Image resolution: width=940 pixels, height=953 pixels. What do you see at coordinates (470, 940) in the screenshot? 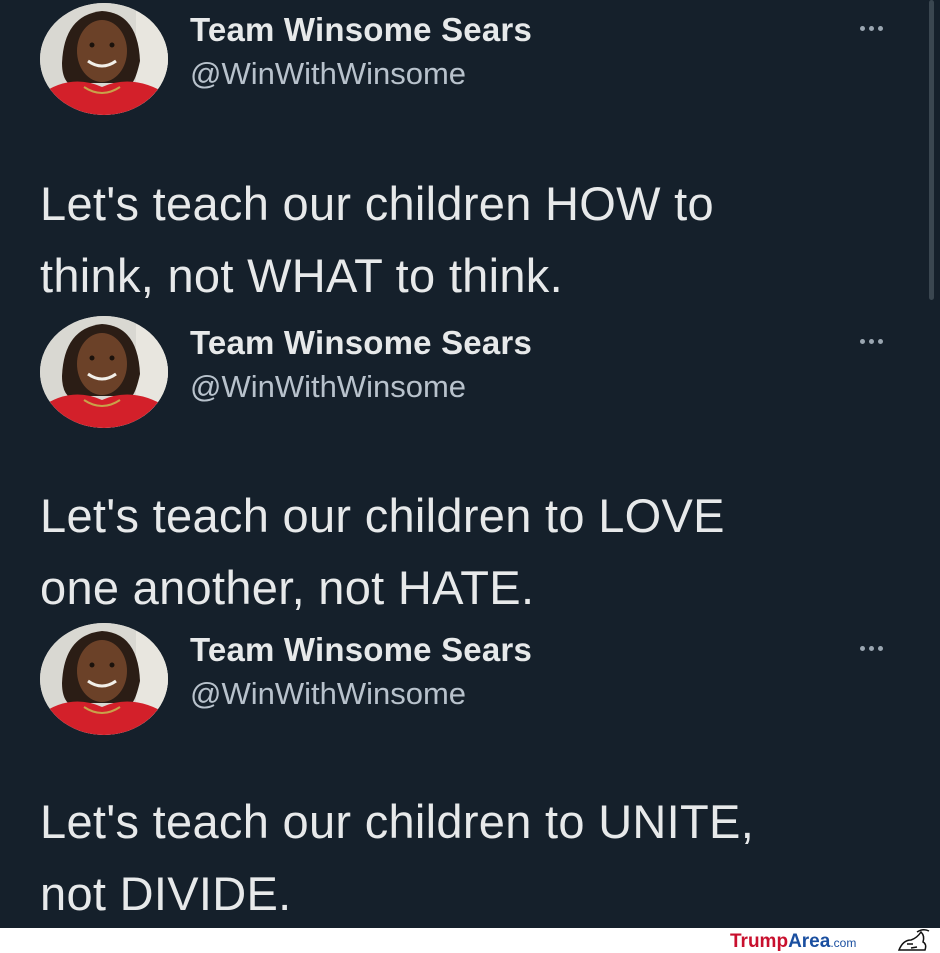
I see `watermark-bar: TrumpArea.com` at bounding box center [470, 940].